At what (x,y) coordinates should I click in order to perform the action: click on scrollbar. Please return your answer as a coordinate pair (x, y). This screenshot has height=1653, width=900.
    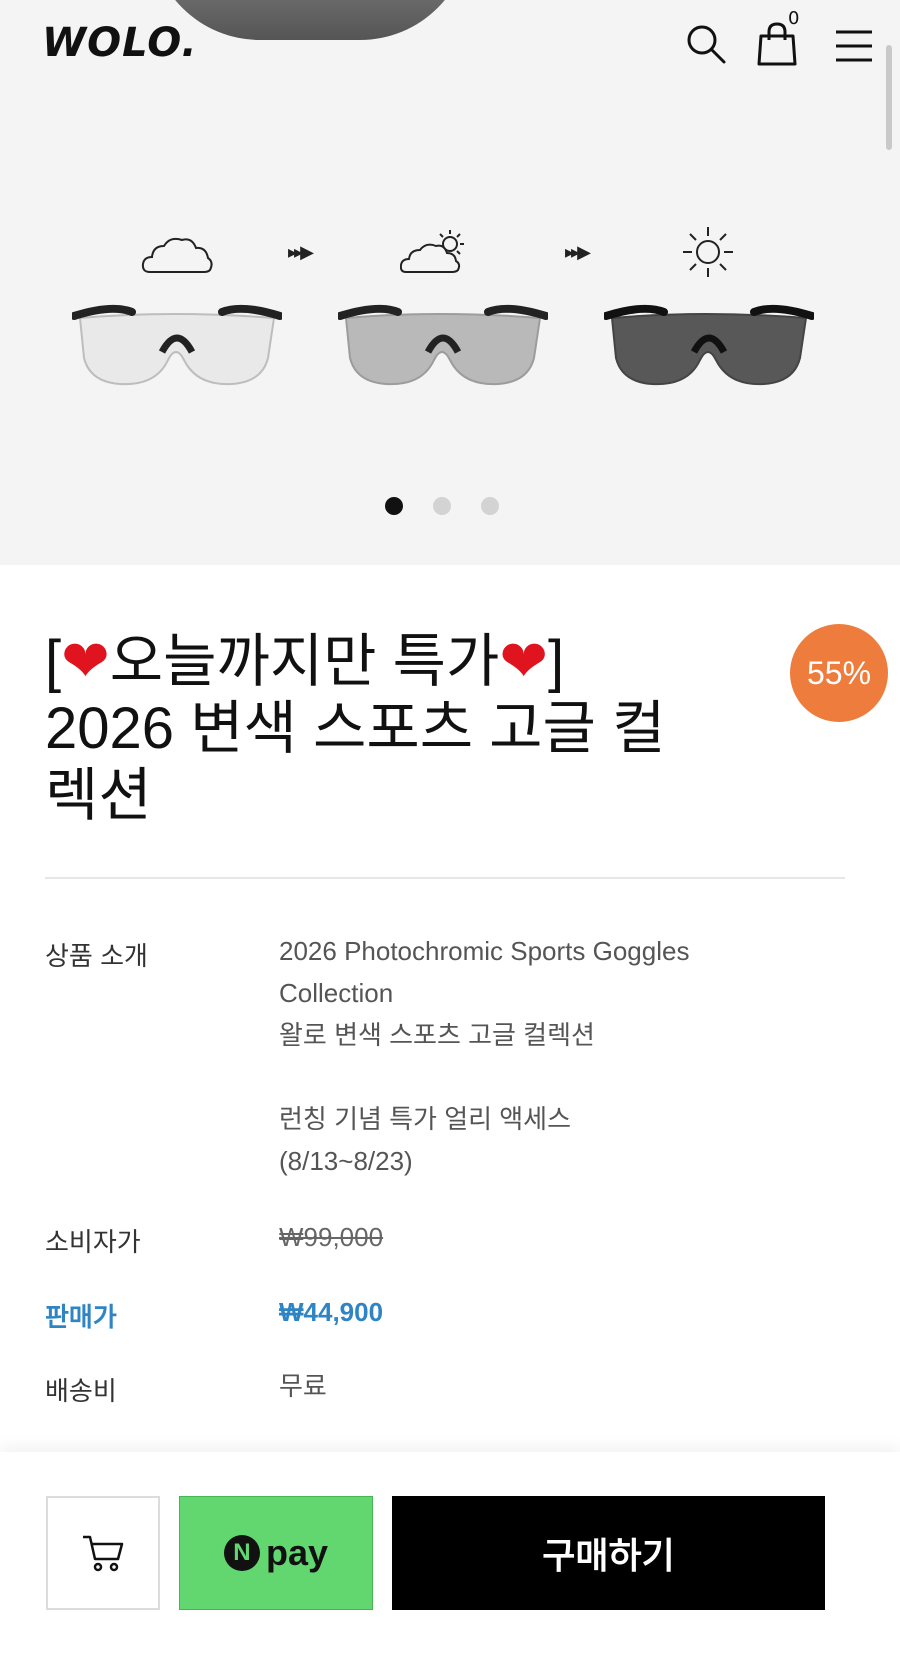
    Looking at the image, I should click on (889, 97).